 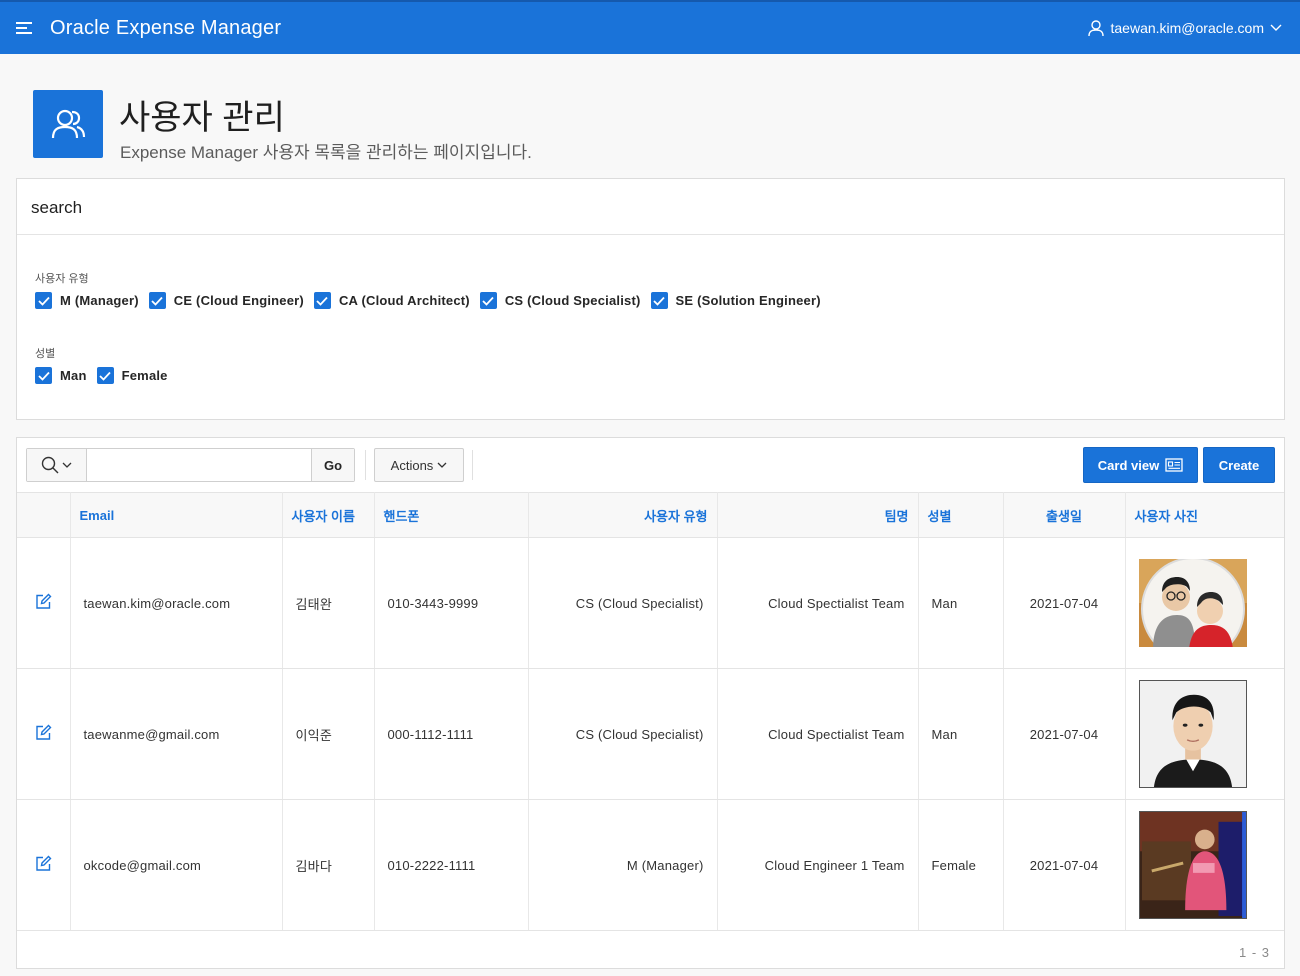 What do you see at coordinates (61, 375) in the screenshot?
I see `checkbox-gender-man: Man` at bounding box center [61, 375].